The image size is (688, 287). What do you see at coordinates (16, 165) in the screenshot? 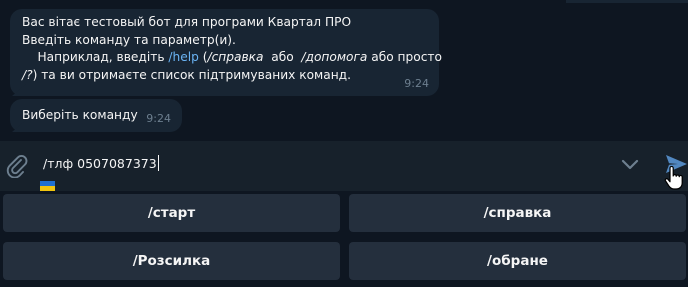
I see `paperclip-icon` at bounding box center [16, 165].